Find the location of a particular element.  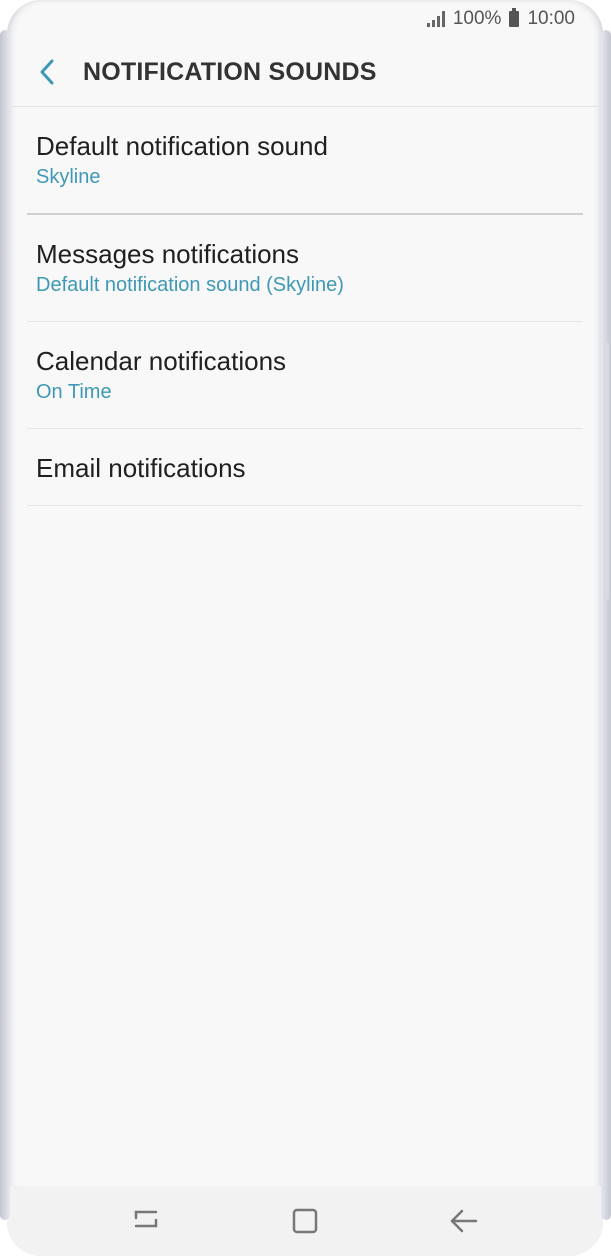

back-button is located at coordinates (47, 72).